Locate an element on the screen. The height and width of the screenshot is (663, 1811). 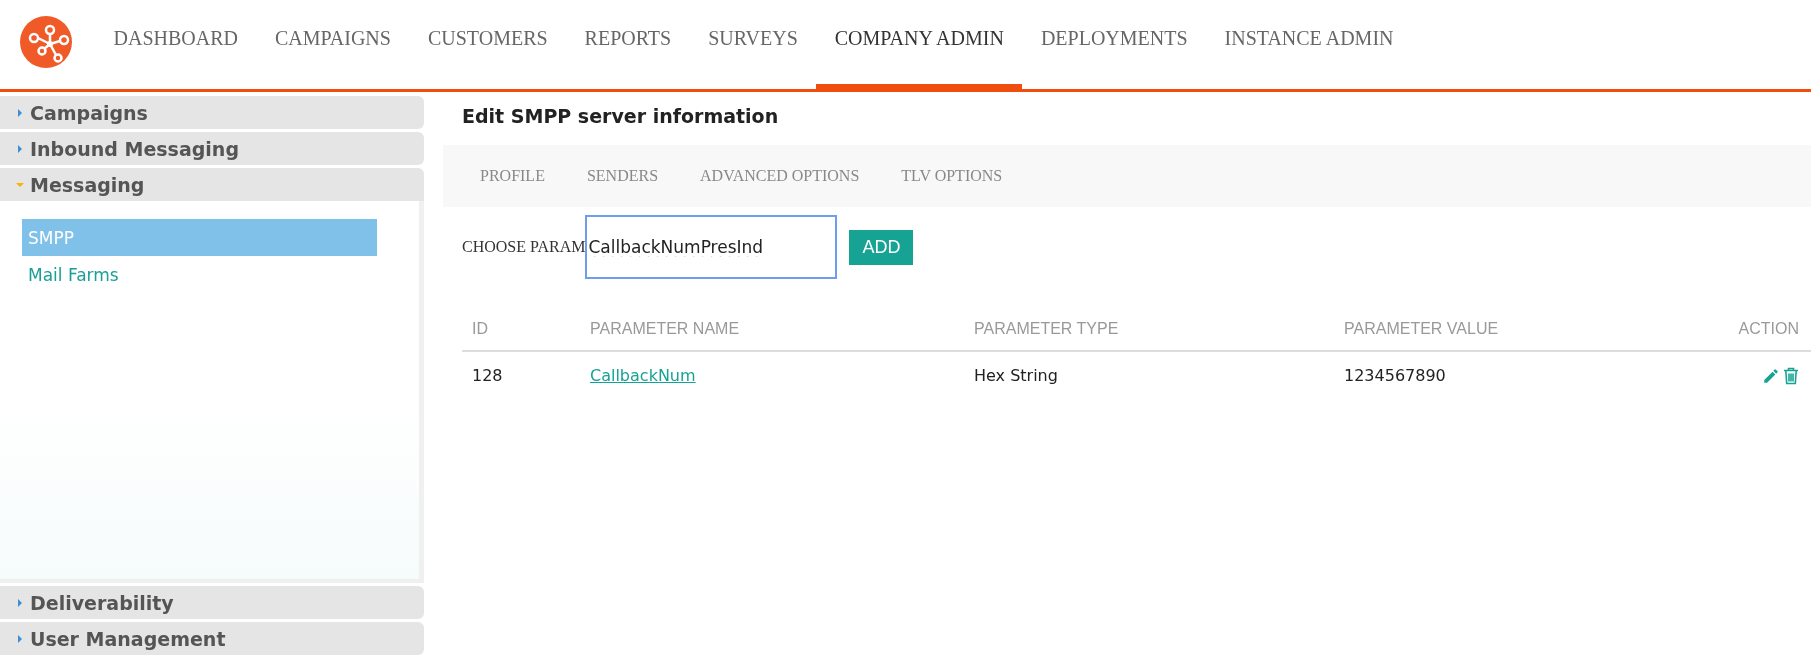
param-input-field: CallbackNumPresInd is located at coordinates (711, 247).